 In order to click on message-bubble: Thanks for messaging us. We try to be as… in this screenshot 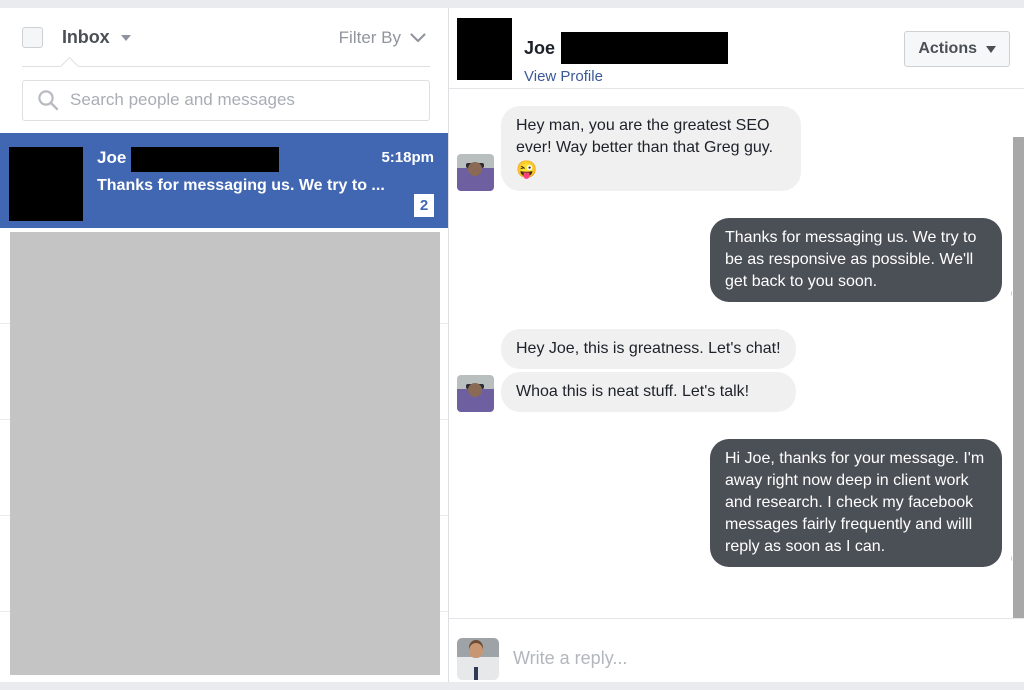, I will do `click(867, 260)`.